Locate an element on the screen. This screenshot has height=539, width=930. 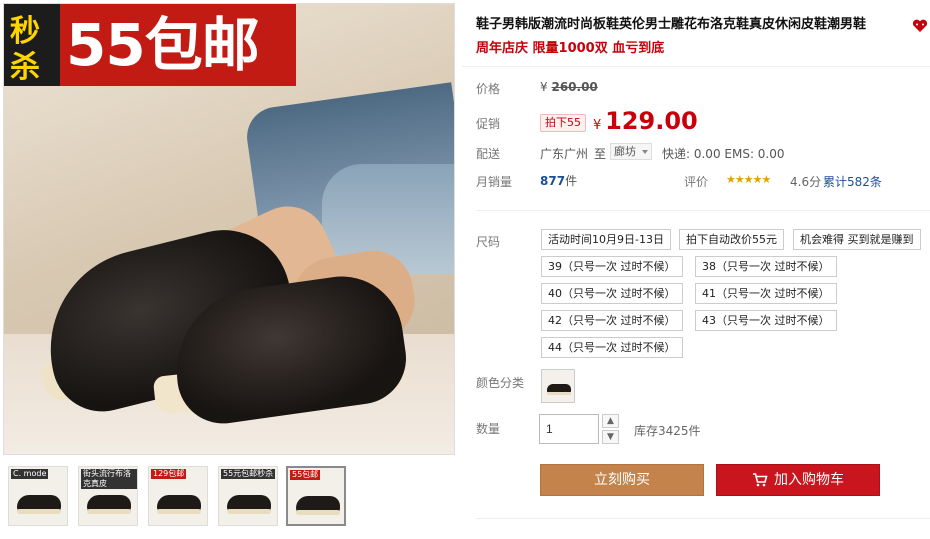
stock-count: 库存3425件 is located at coordinates (667, 431).